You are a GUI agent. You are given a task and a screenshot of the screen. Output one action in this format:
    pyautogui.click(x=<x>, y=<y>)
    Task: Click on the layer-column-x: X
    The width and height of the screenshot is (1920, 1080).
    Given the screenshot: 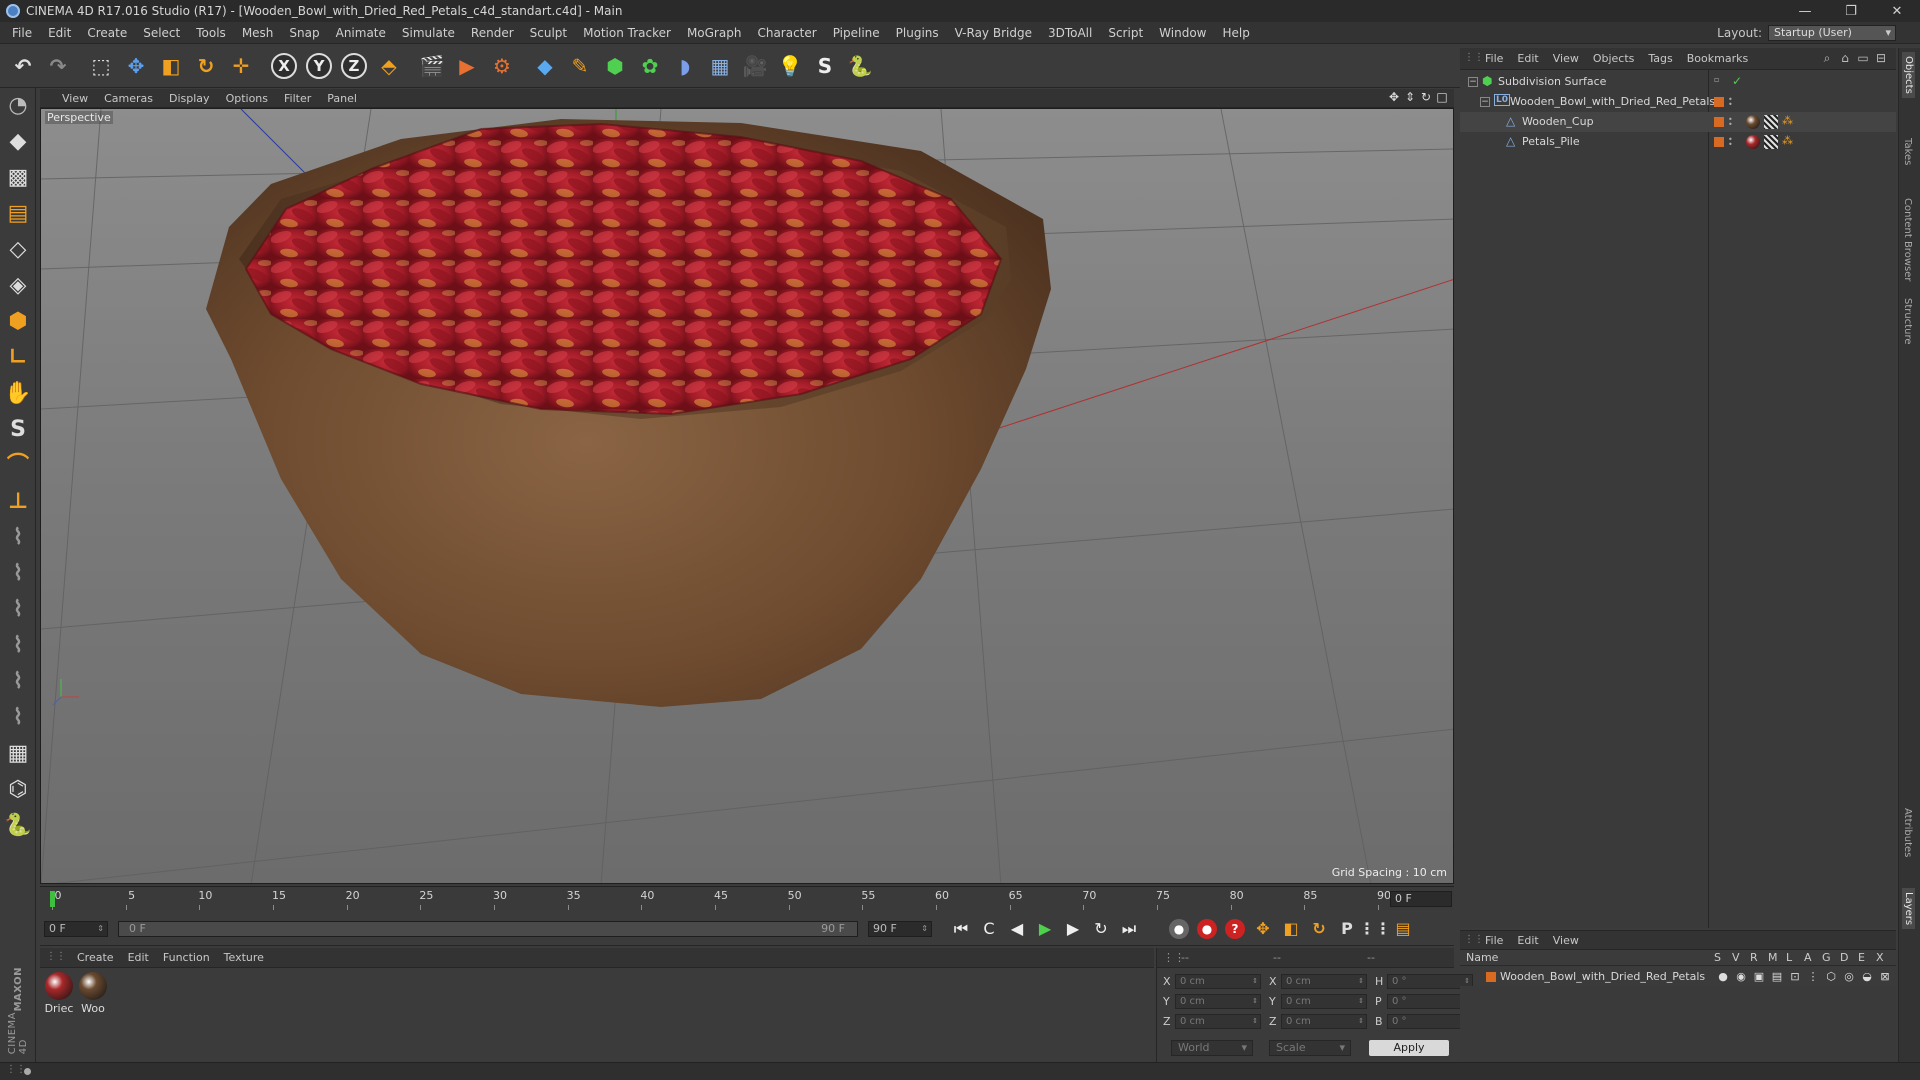 What is the action you would take?
    pyautogui.click(x=1880, y=957)
    